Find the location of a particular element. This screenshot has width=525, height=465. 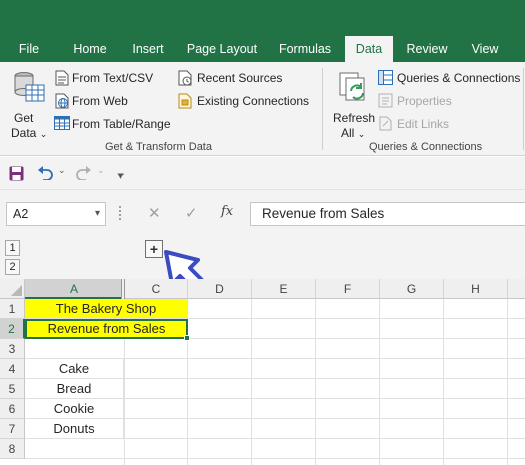

save-icon is located at coordinates (16, 173).